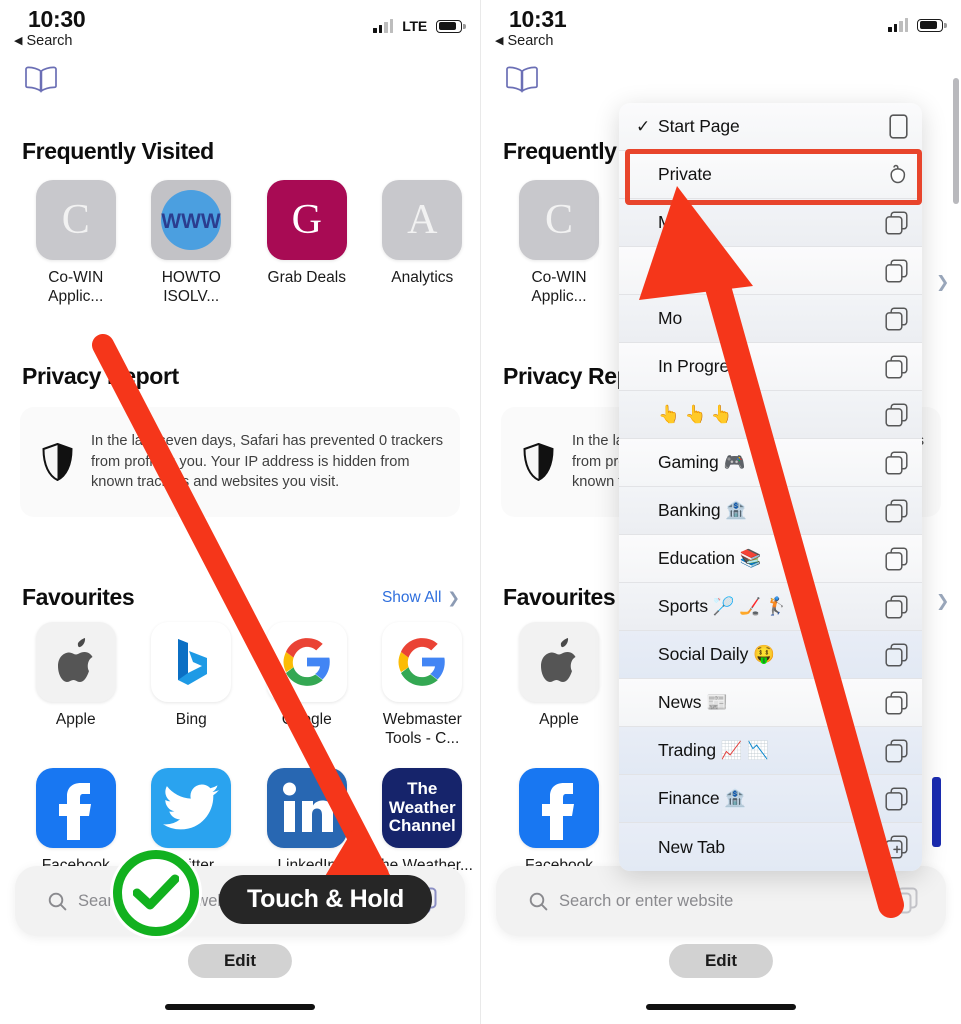  I want to click on menu-item-gaming: Gaming 🎮, so click(770, 463).